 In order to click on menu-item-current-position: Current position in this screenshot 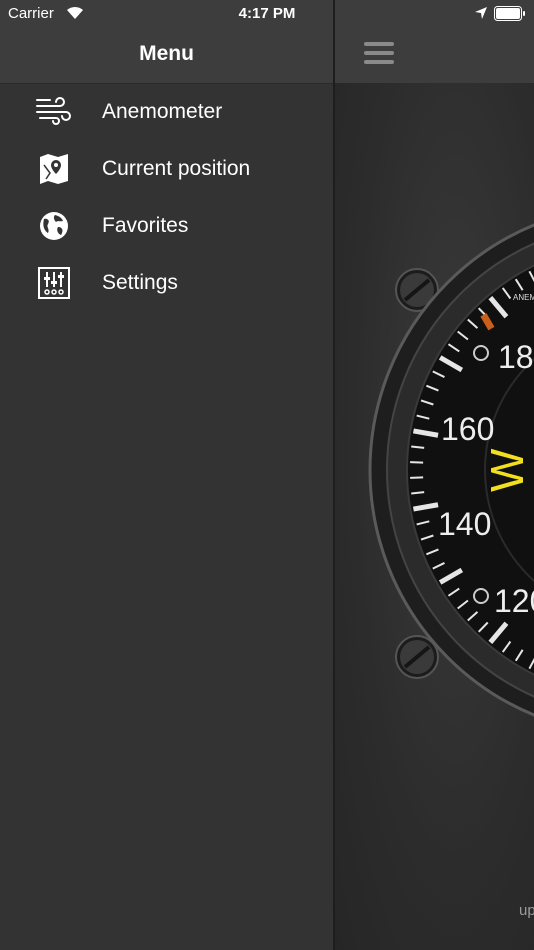, I will do `click(166, 169)`.